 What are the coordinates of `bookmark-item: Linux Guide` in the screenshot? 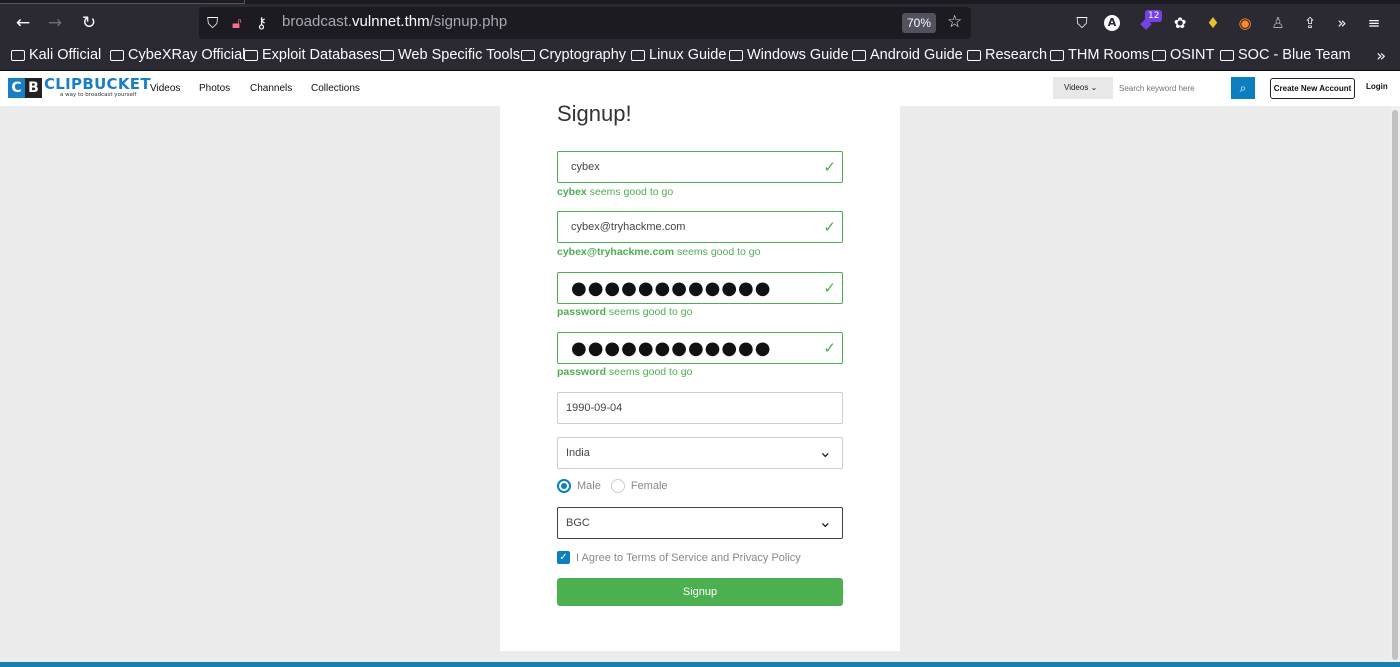 It's located at (678, 55).